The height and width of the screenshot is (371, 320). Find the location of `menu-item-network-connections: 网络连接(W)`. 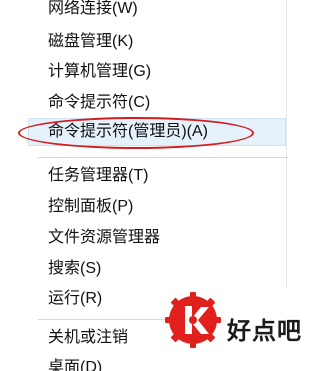

menu-item-network-connections: 网络连接(W) is located at coordinates (157, 11).